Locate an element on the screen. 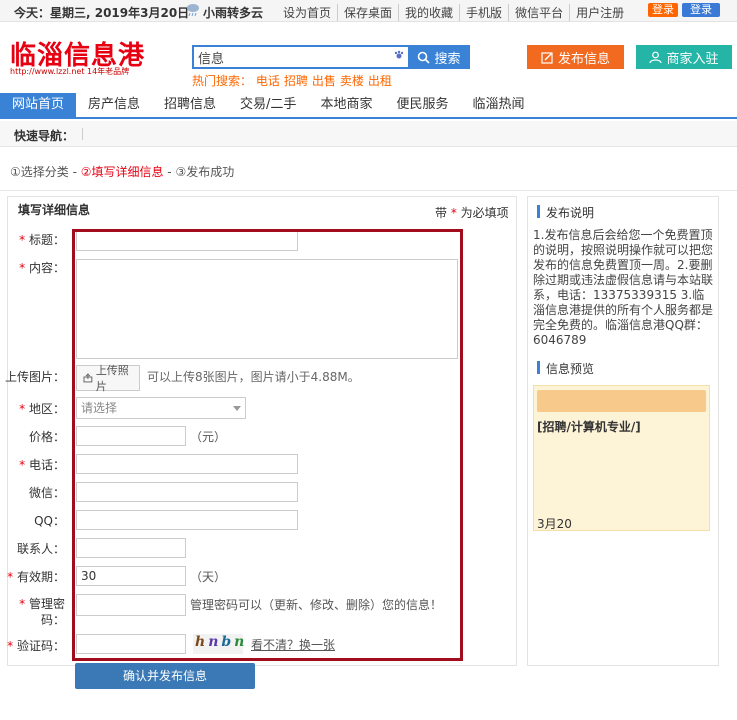  edit-icon is located at coordinates (547, 57).